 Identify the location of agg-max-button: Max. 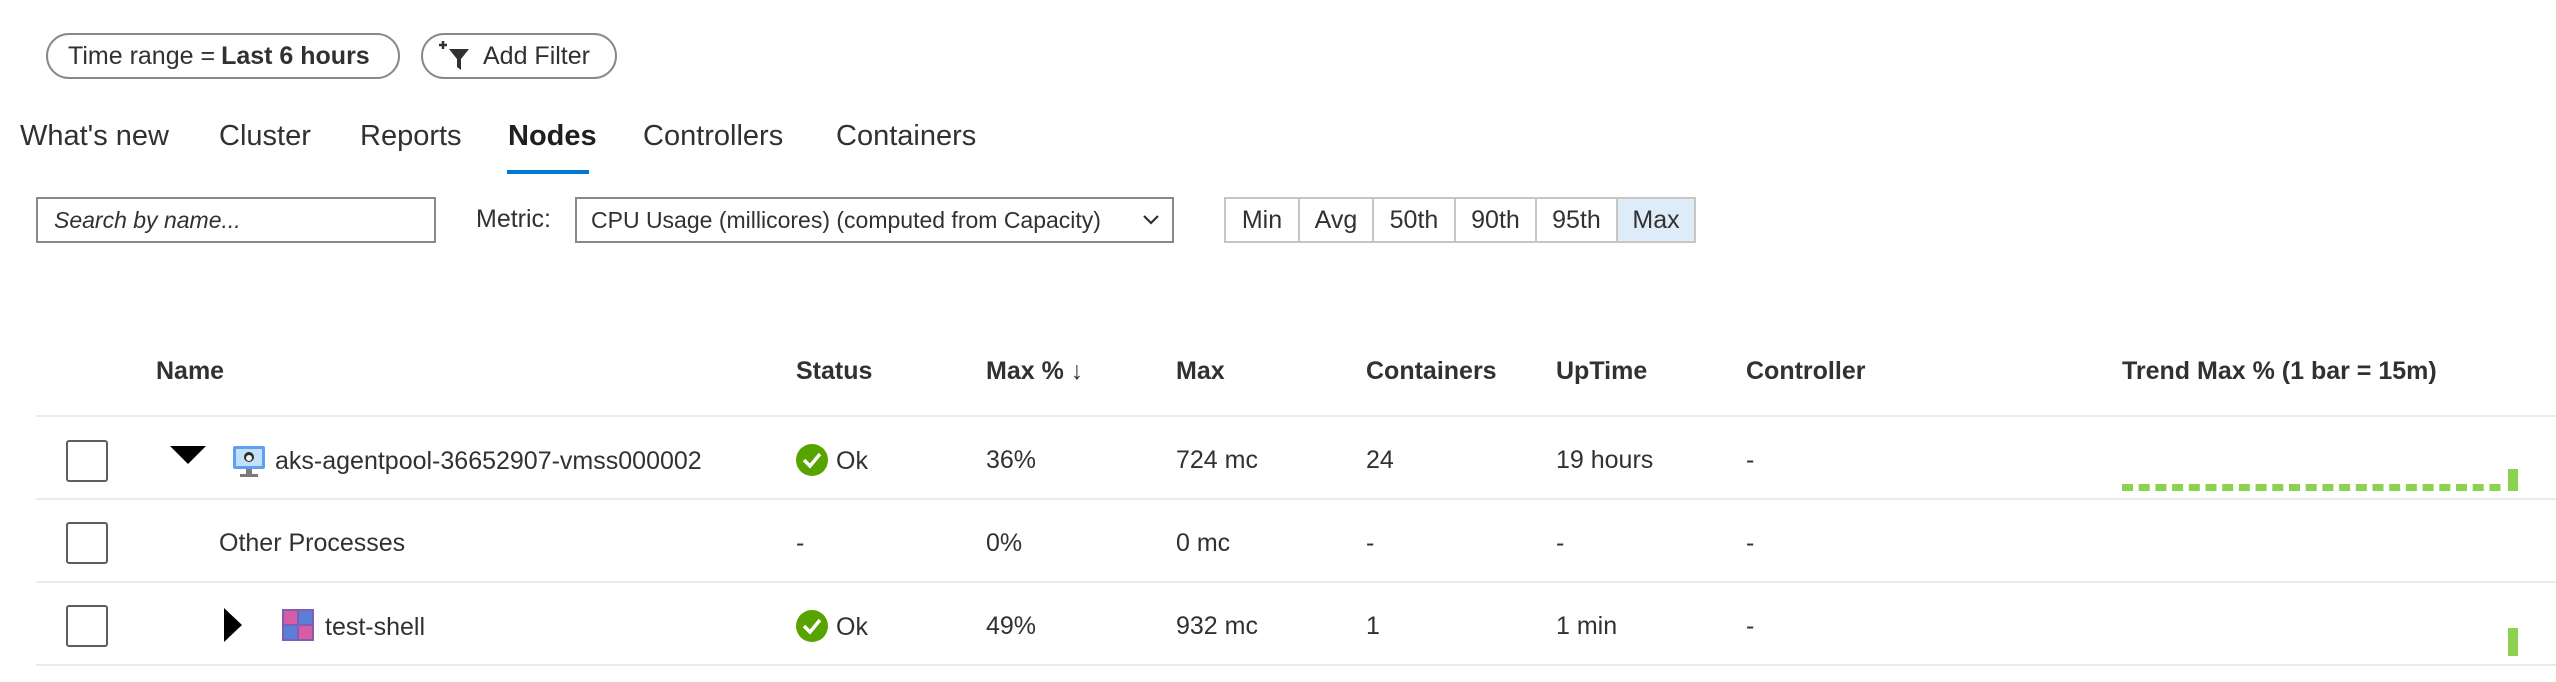
(1656, 220).